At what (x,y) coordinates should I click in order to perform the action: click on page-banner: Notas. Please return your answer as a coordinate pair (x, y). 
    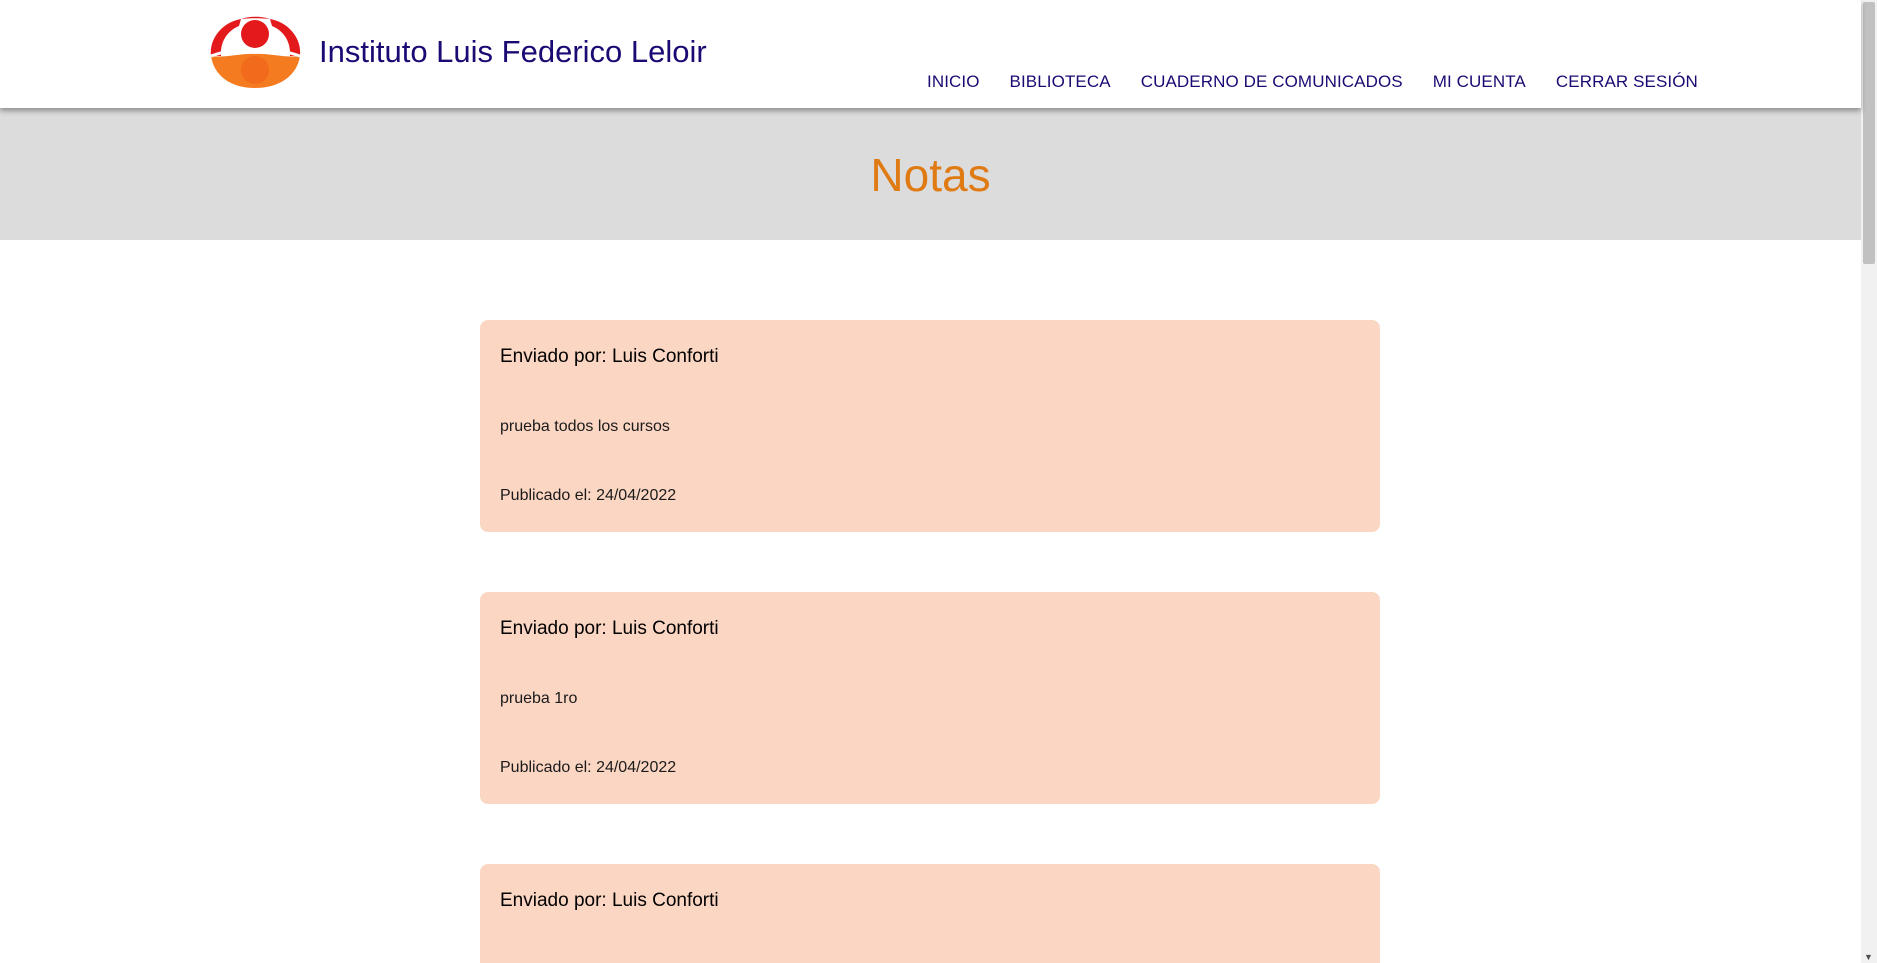
    Looking at the image, I should click on (930, 174).